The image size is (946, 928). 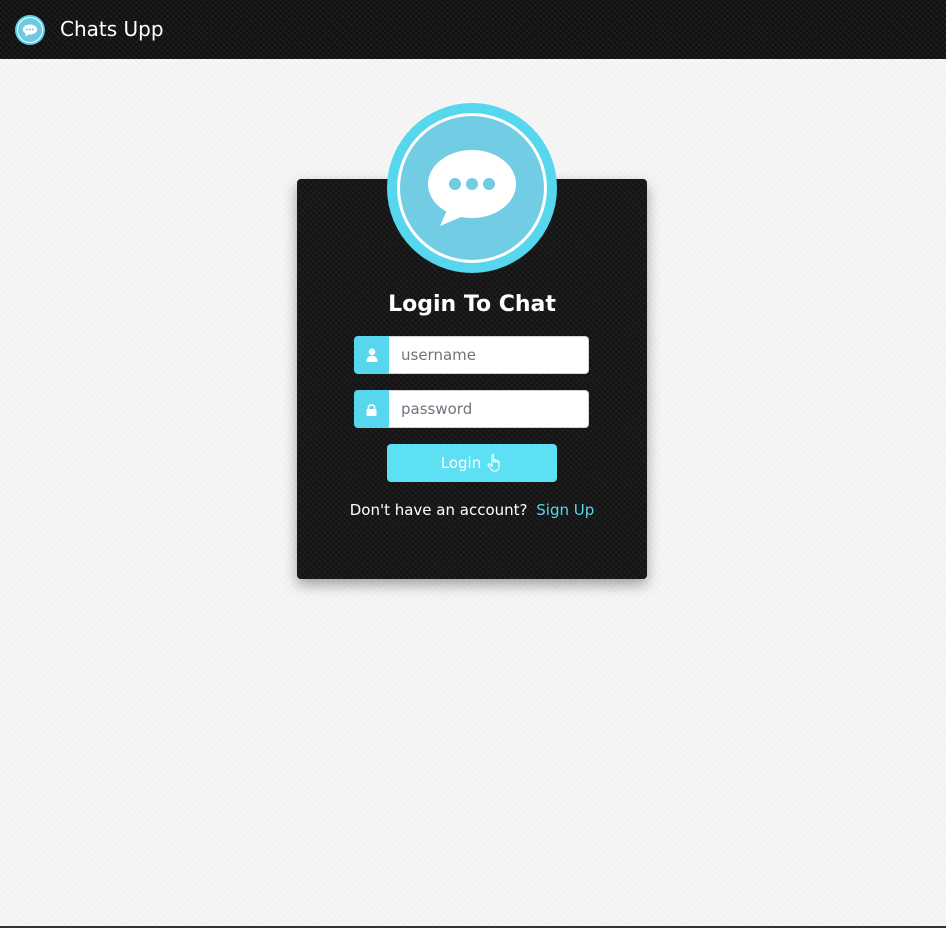 I want to click on top-navbar: Chats Upp, so click(x=473, y=29).